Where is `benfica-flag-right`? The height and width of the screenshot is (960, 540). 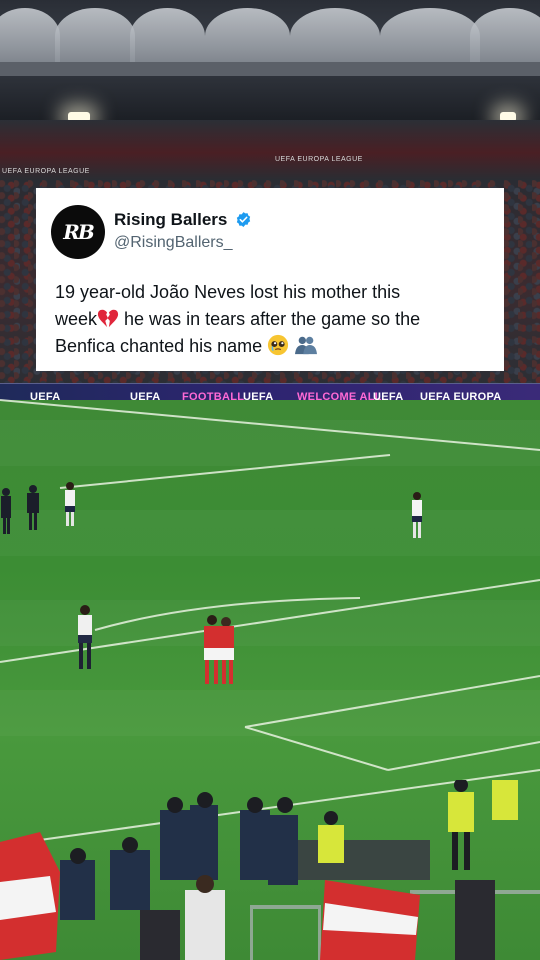
benfica-flag-right is located at coordinates (370, 920).